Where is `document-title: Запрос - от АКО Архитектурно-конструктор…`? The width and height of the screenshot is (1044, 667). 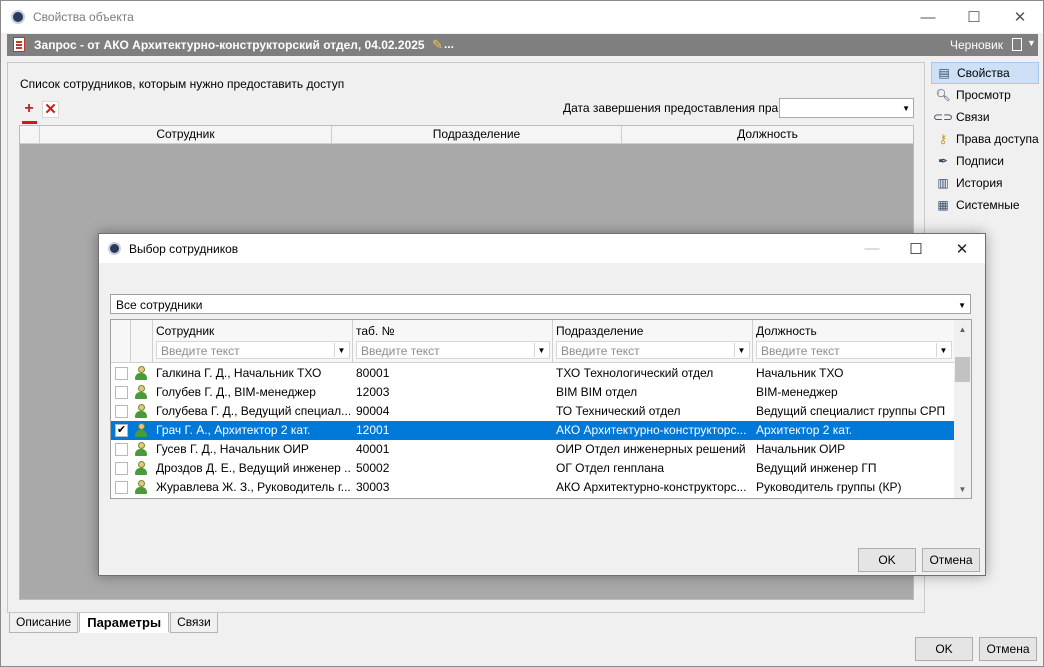
document-title: Запрос - от АКО Архитектурно-конструктор… is located at coordinates (229, 45).